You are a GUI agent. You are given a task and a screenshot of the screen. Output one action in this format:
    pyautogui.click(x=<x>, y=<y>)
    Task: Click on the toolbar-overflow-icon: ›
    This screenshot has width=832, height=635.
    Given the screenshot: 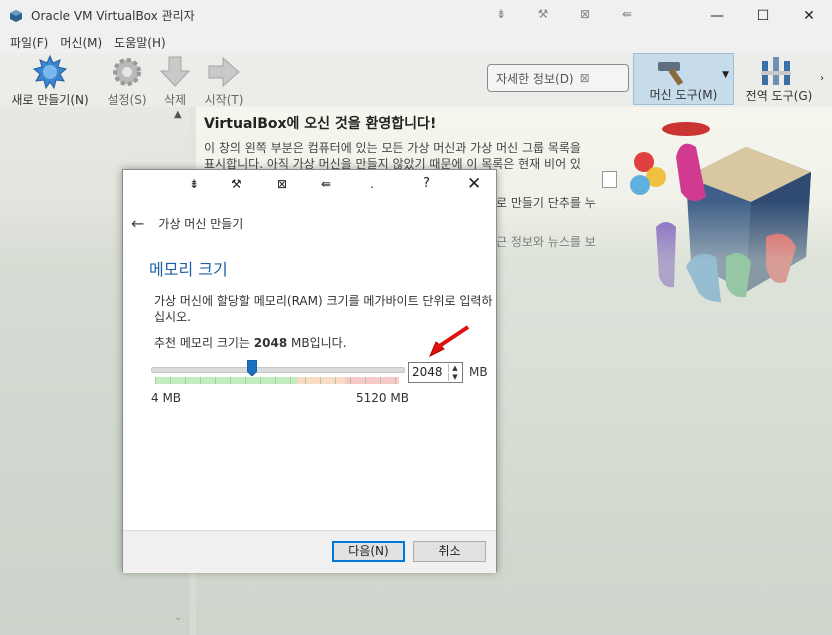 What is the action you would take?
    pyautogui.click(x=822, y=78)
    